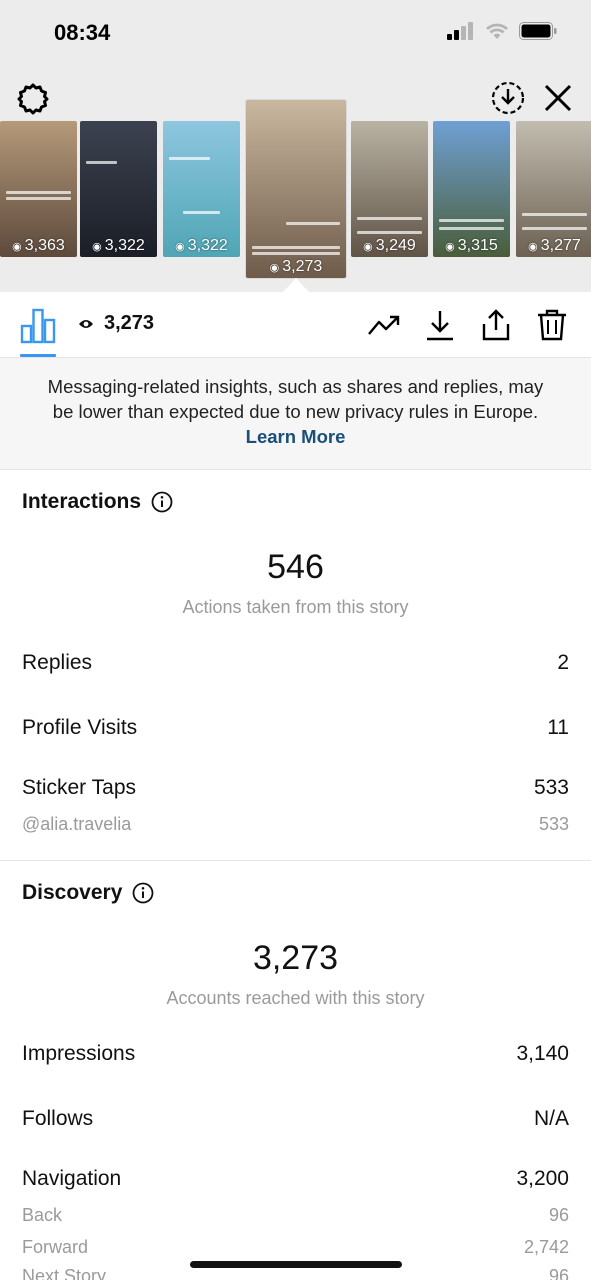  Describe the element at coordinates (295, 567) in the screenshot. I see `interactions-total: 546` at that location.